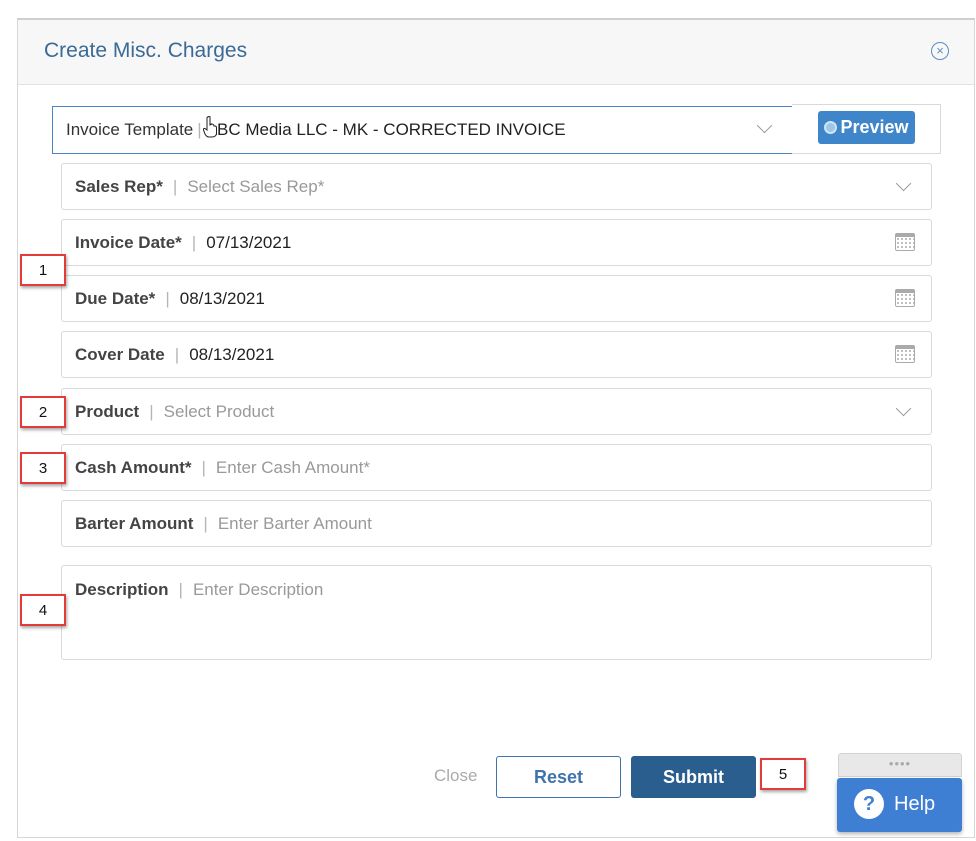 This screenshot has width=976, height=841. I want to click on barter-amount-field: Barter Amount | Enter Barter Amount, so click(496, 523).